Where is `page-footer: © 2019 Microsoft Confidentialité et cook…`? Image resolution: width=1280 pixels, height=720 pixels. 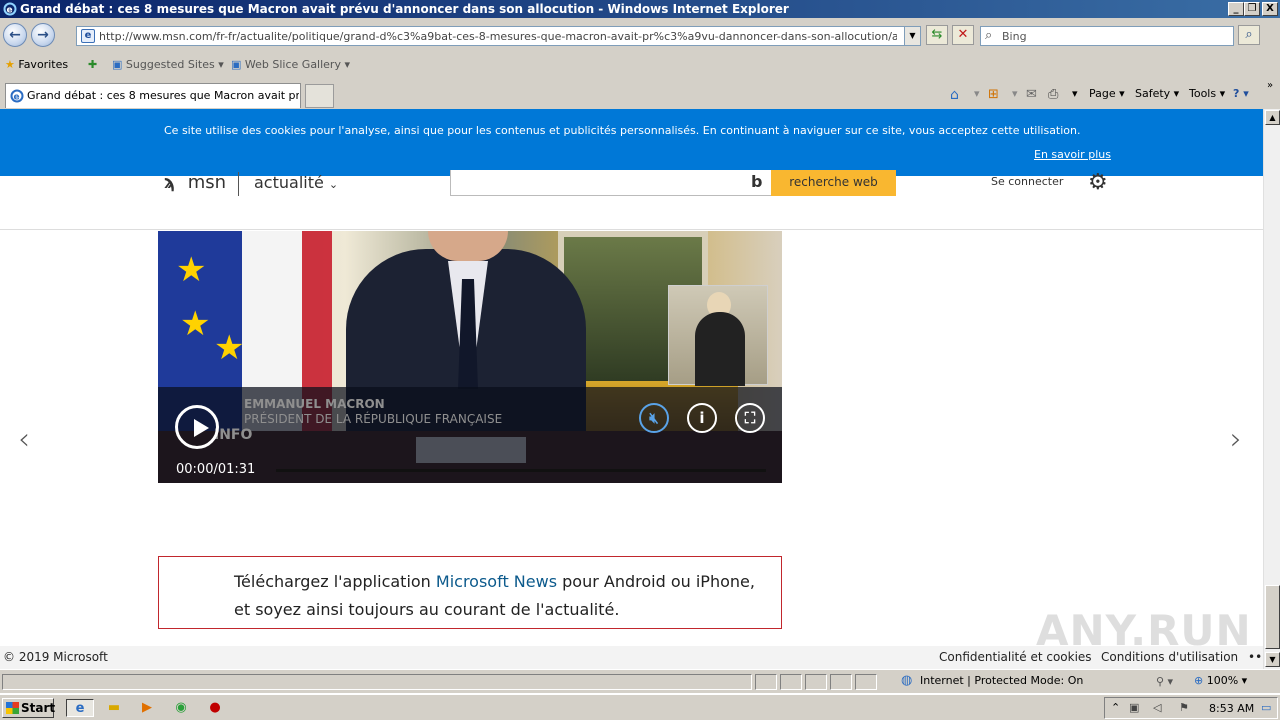 page-footer: © 2019 Microsoft Confidentialité et cook… is located at coordinates (631, 657).